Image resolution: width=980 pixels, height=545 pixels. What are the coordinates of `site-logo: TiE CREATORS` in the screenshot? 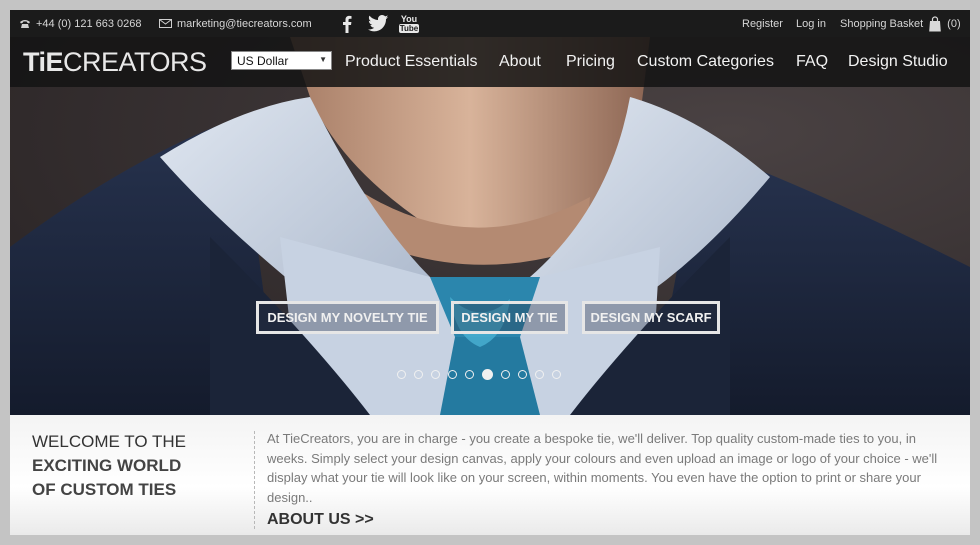 It's located at (115, 62).